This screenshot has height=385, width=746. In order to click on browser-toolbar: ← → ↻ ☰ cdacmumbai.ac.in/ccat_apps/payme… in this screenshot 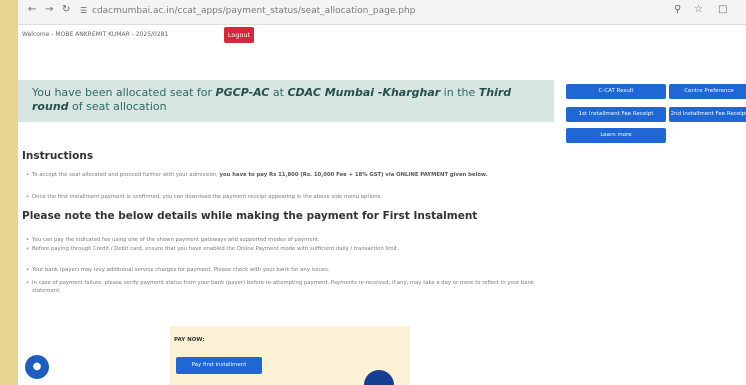, I will do `click(382, 12)`.